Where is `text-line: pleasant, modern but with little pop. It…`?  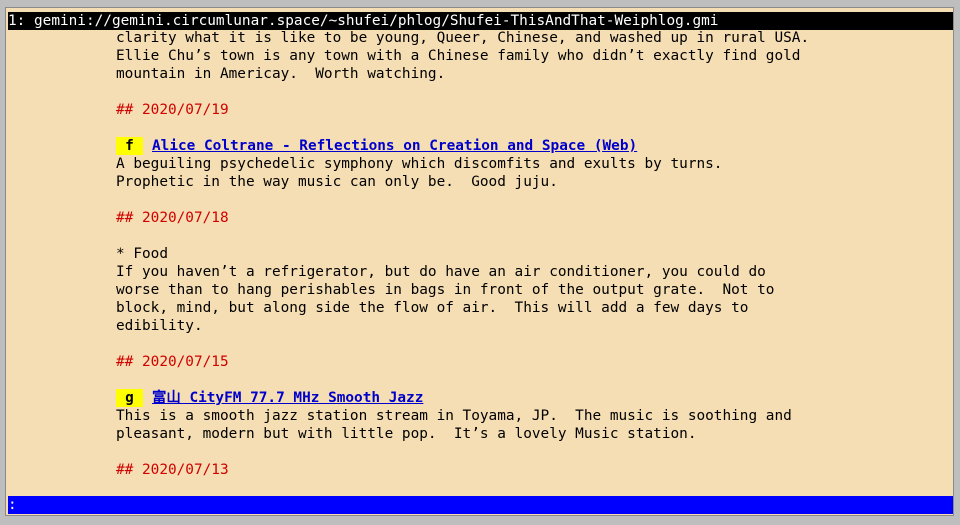 text-line: pleasant, modern but with little pop. It… is located at coordinates (406, 434).